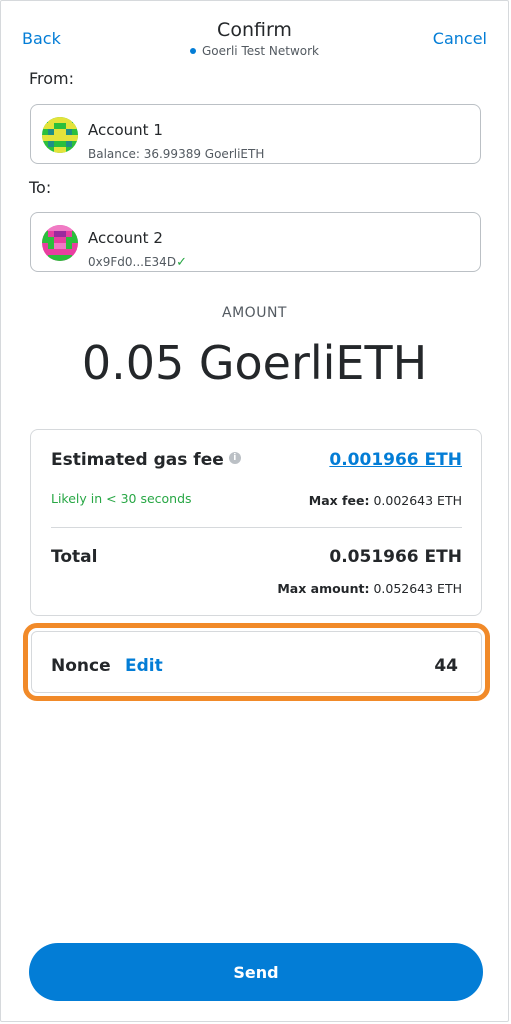 This screenshot has width=511, height=1024. What do you see at coordinates (254, 363) in the screenshot?
I see `amount-value: 0.05 GoerliETH` at bounding box center [254, 363].